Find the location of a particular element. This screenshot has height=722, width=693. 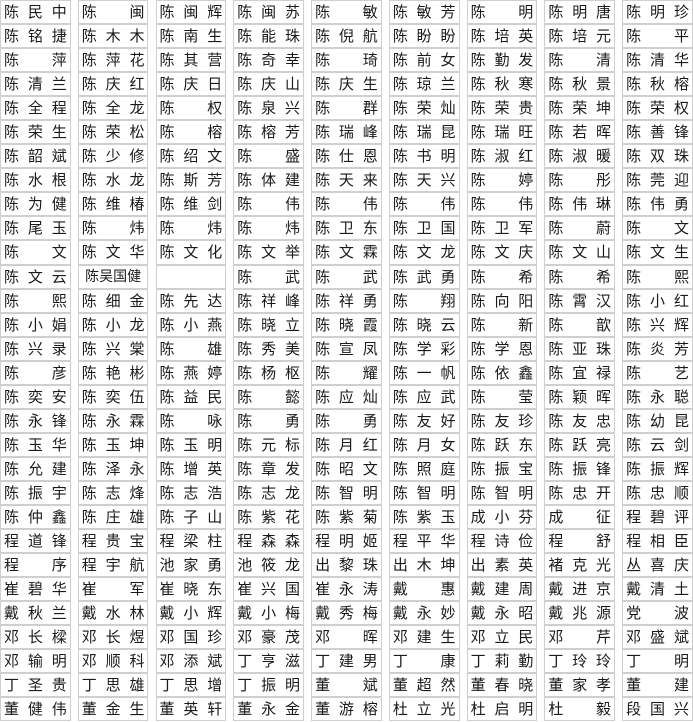

name-cell: 陈紫玉 is located at coordinates (424, 517).